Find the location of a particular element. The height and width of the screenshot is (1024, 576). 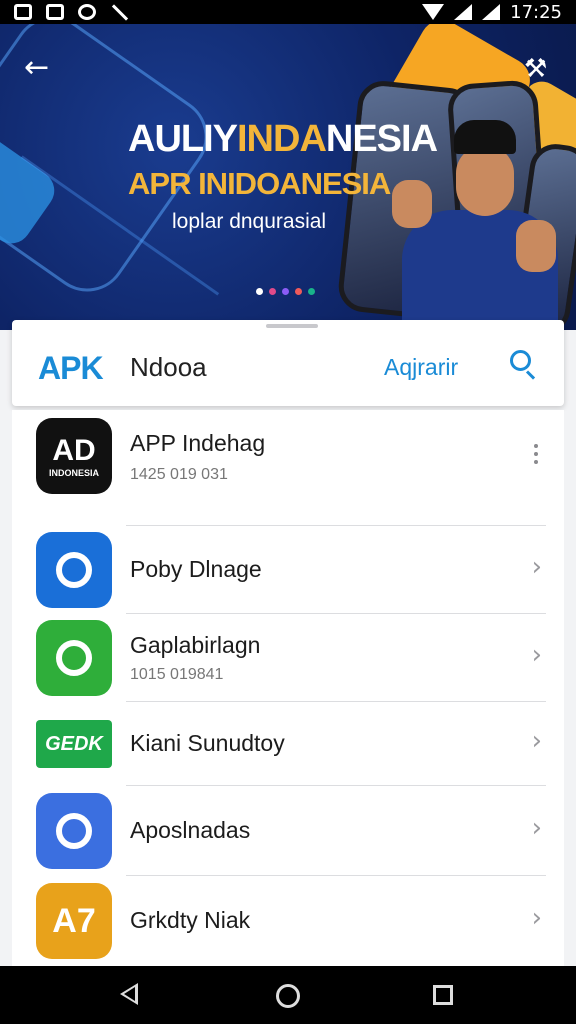

record-icon is located at coordinates (87, 12).